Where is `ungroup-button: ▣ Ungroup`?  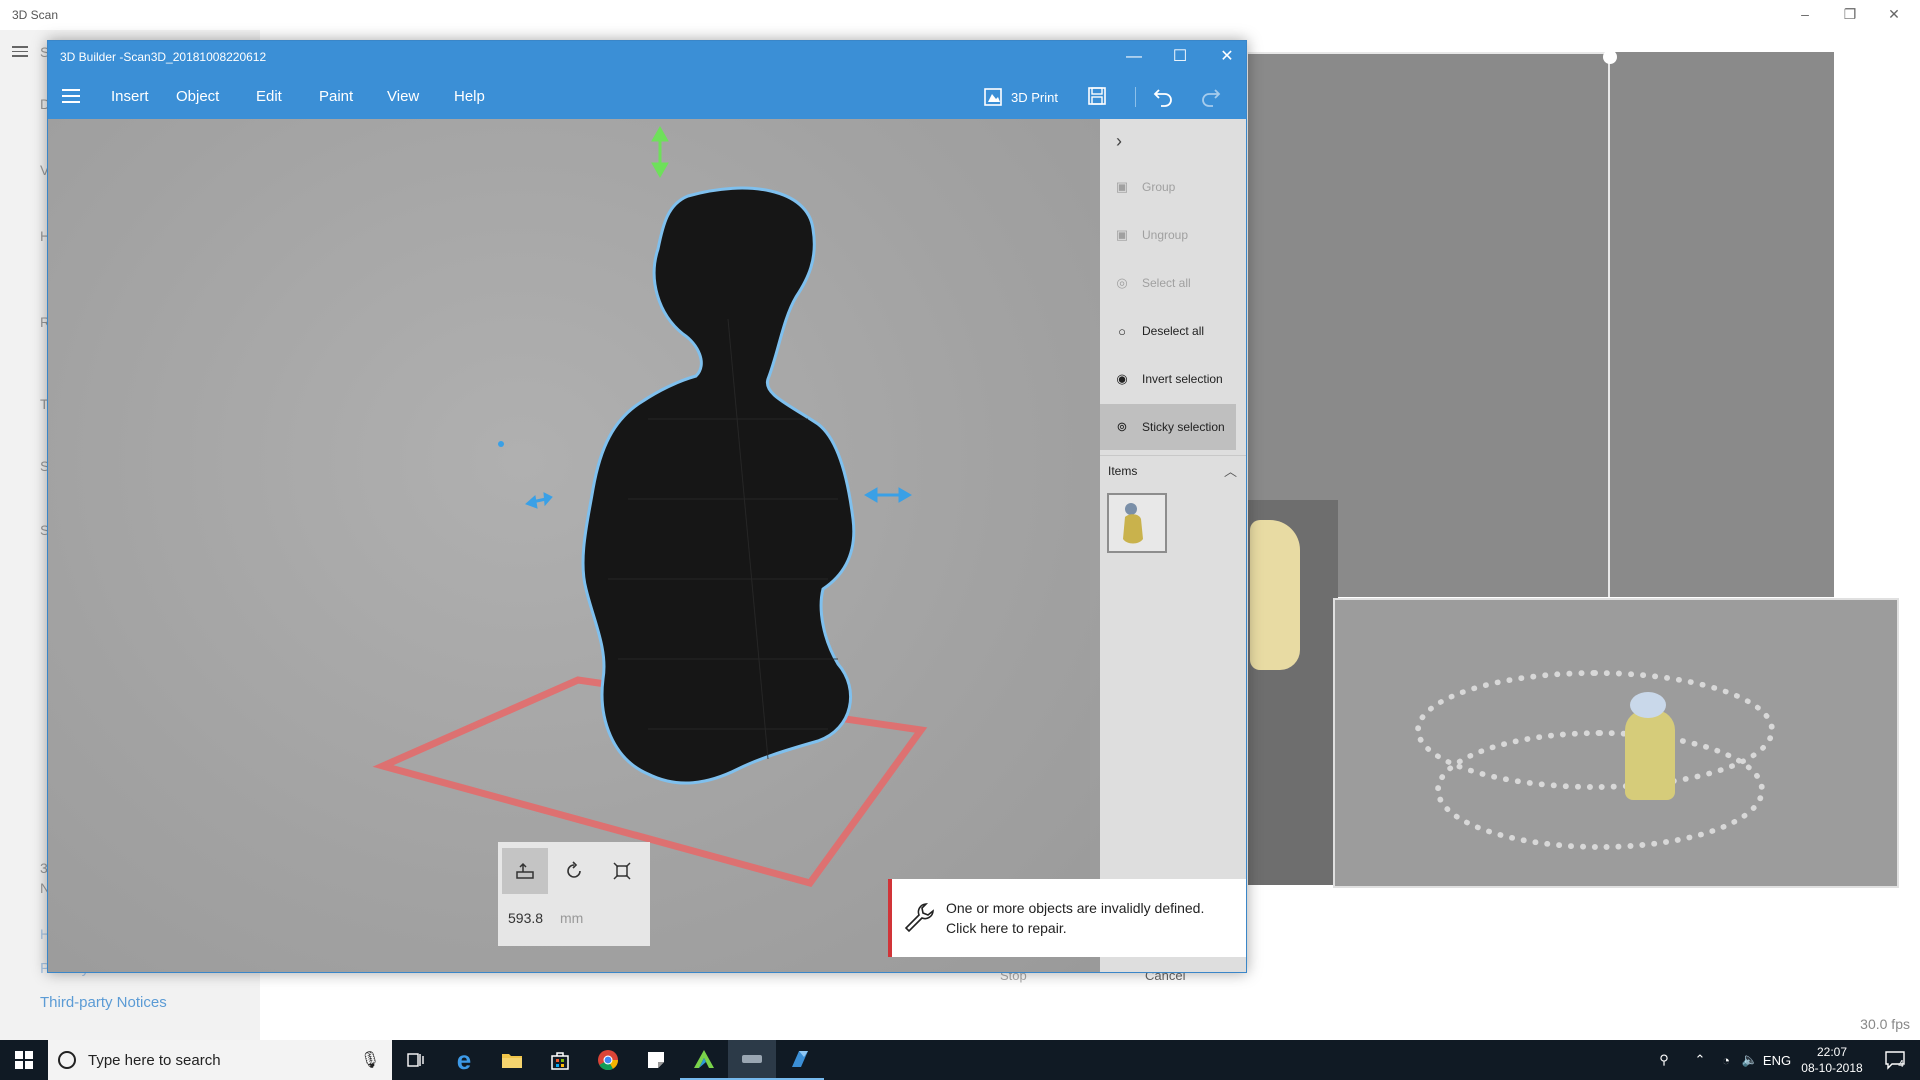
ungroup-button: ▣ Ungroup is located at coordinates (1168, 235).